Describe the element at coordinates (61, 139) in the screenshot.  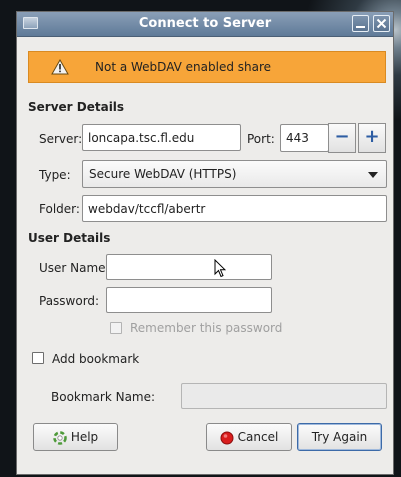
I see `server-label: Server:` at that location.